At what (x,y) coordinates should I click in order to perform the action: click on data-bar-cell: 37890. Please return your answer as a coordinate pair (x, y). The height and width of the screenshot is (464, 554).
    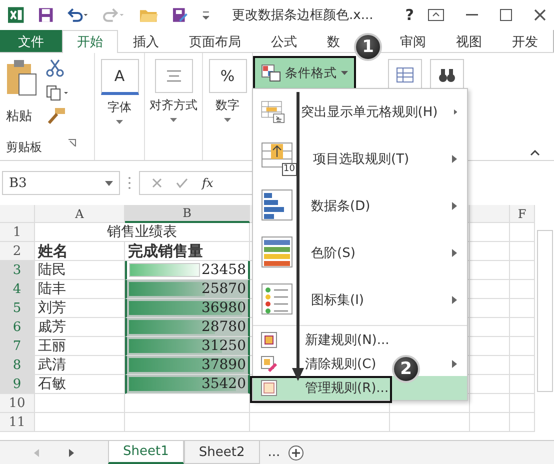
    Looking at the image, I should click on (187, 365).